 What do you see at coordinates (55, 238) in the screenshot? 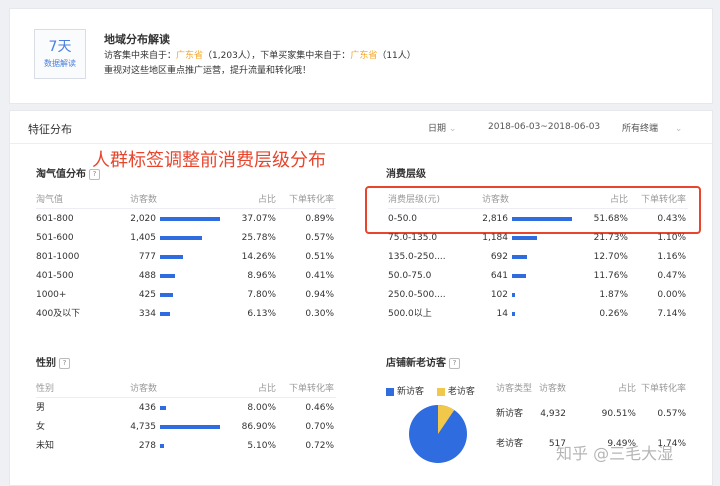
I see `table-cell-label: 501-600` at bounding box center [55, 238].